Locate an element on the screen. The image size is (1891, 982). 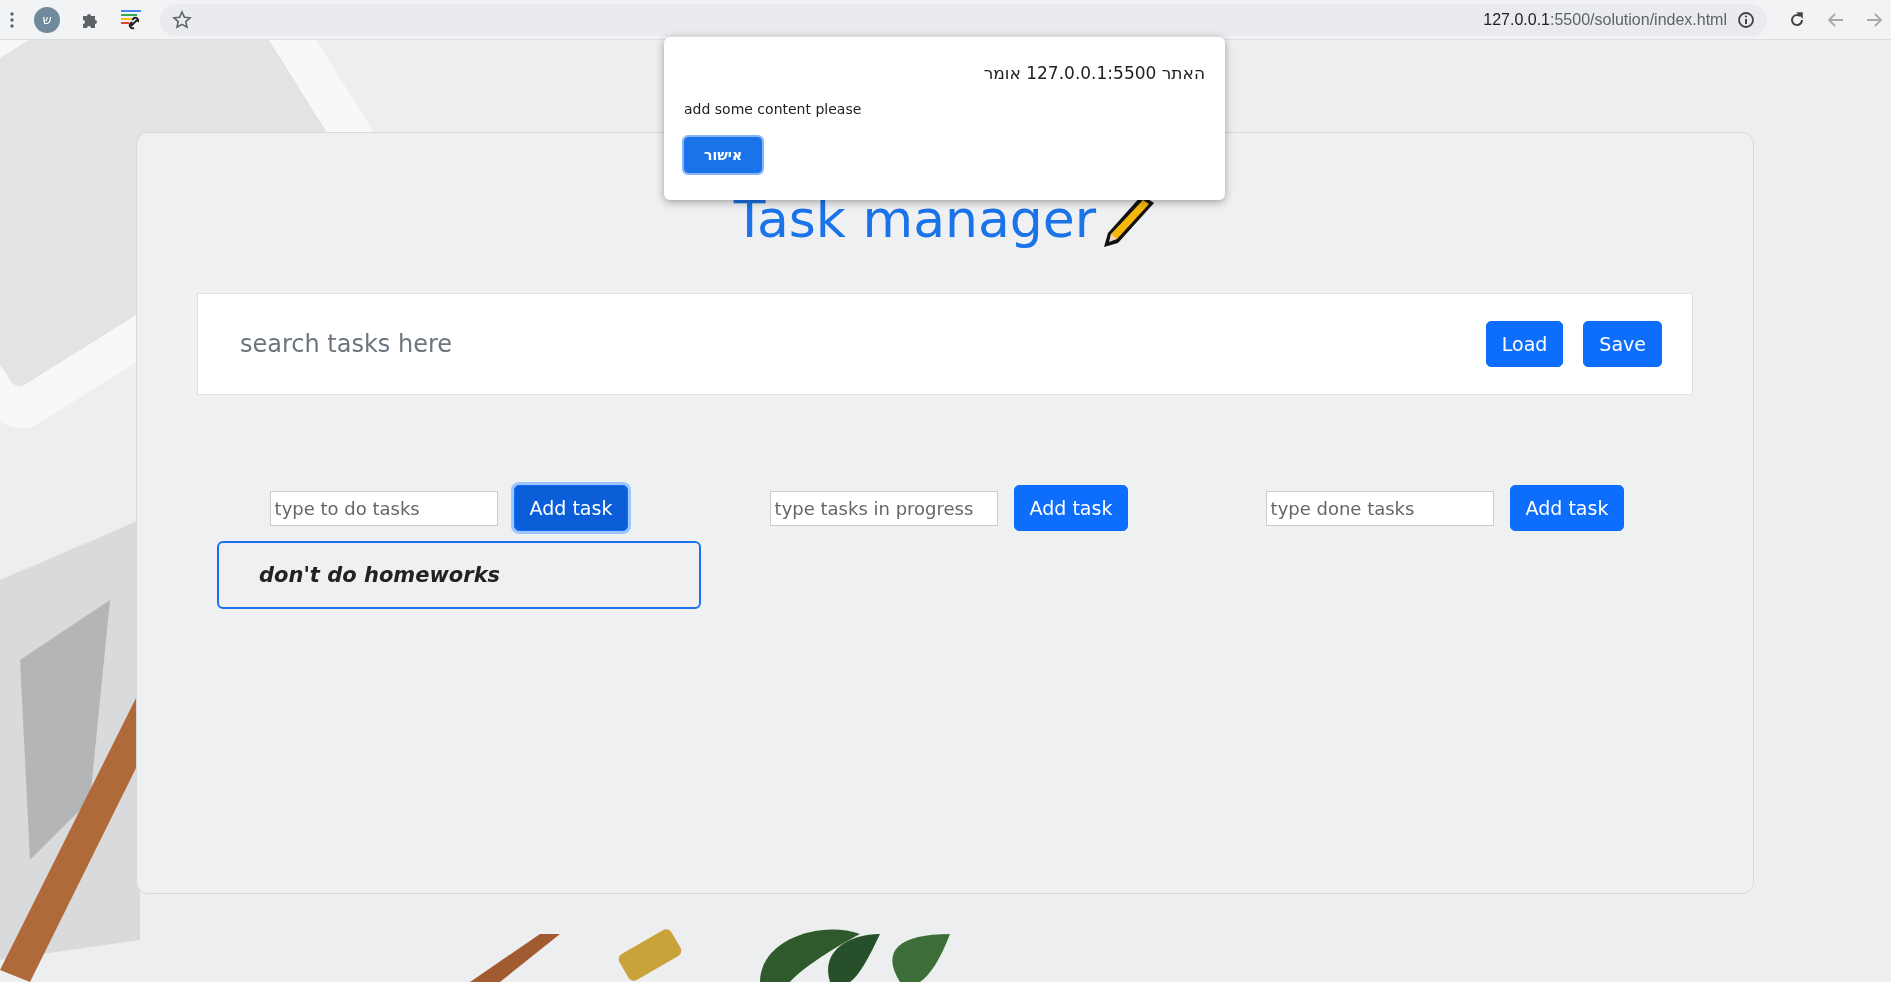
toolbar-button: Save is located at coordinates (1622, 344).